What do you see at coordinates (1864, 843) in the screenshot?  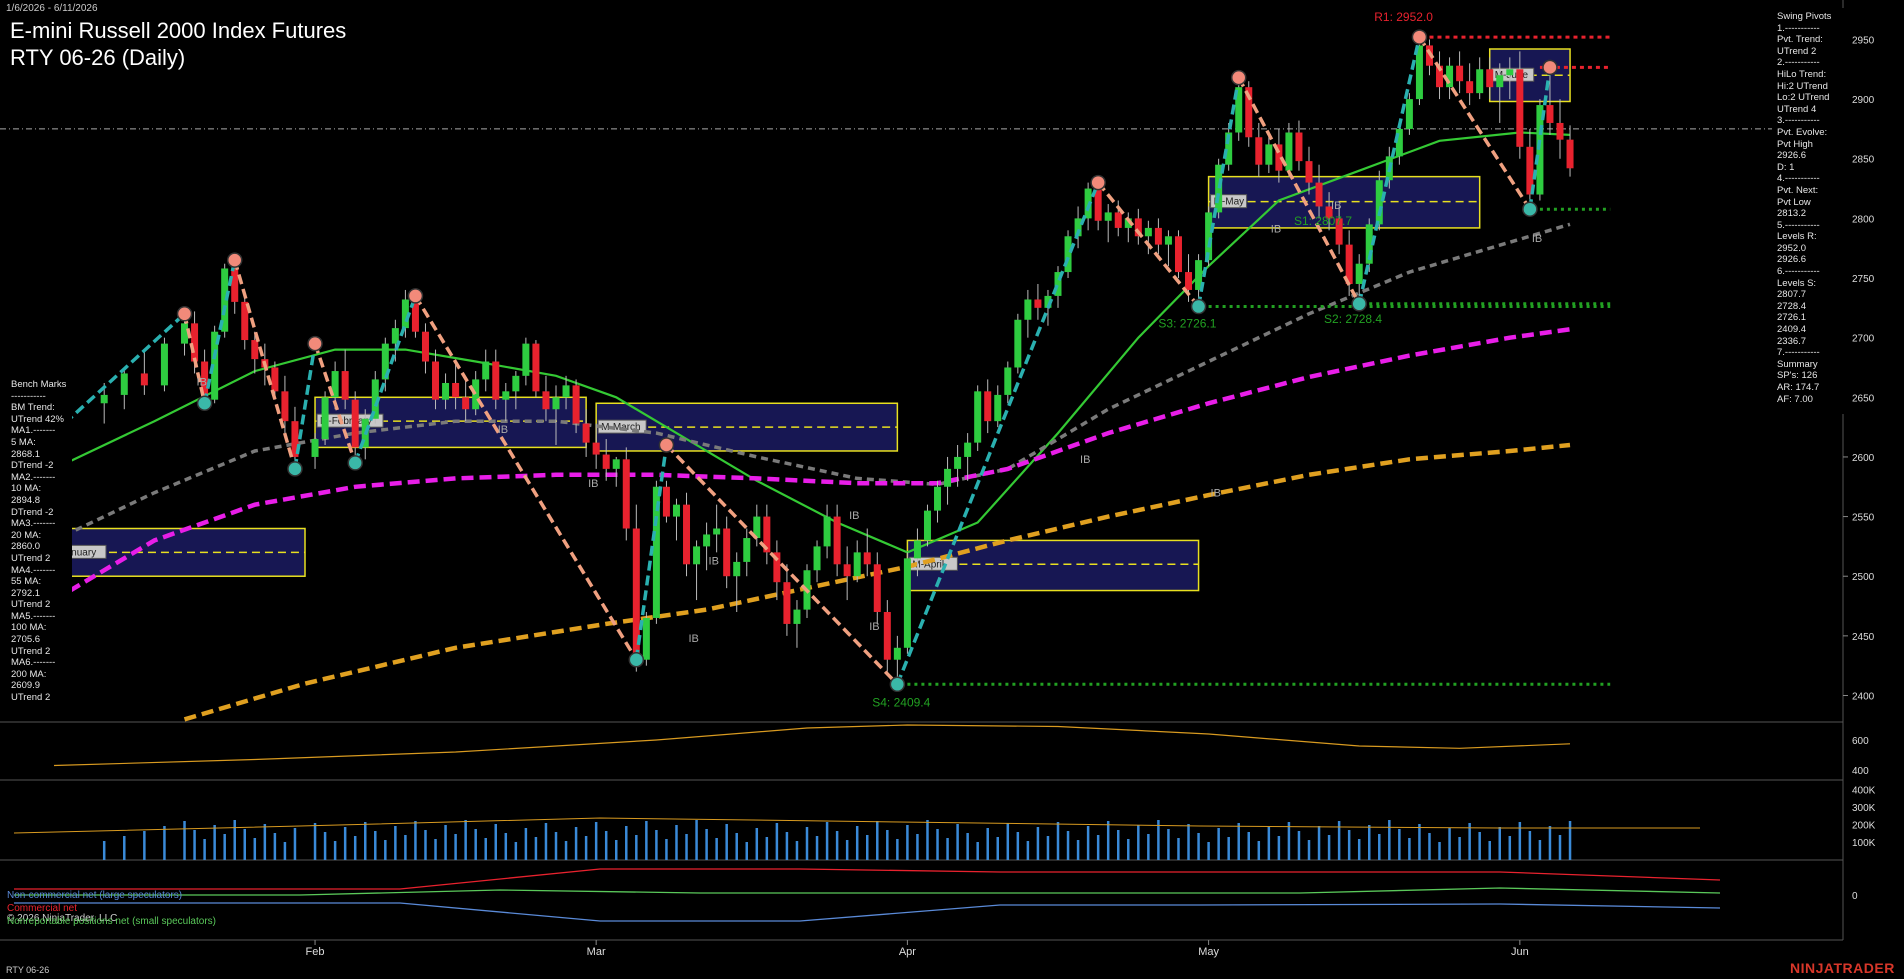 I see `volume-tick-label: 100K` at bounding box center [1864, 843].